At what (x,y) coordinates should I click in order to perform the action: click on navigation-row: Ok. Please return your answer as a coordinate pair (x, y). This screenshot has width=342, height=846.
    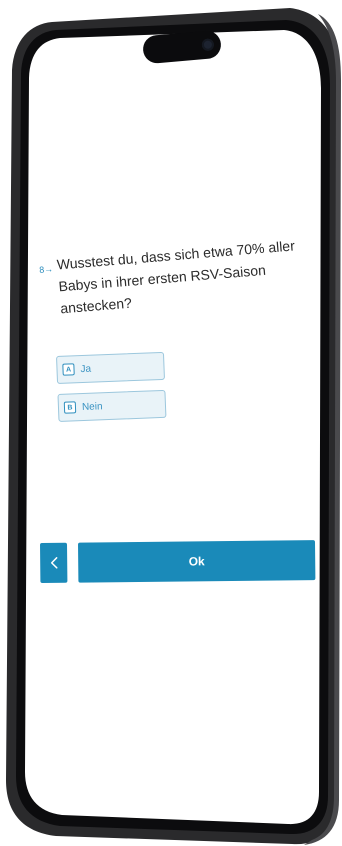
    Looking at the image, I should click on (178, 561).